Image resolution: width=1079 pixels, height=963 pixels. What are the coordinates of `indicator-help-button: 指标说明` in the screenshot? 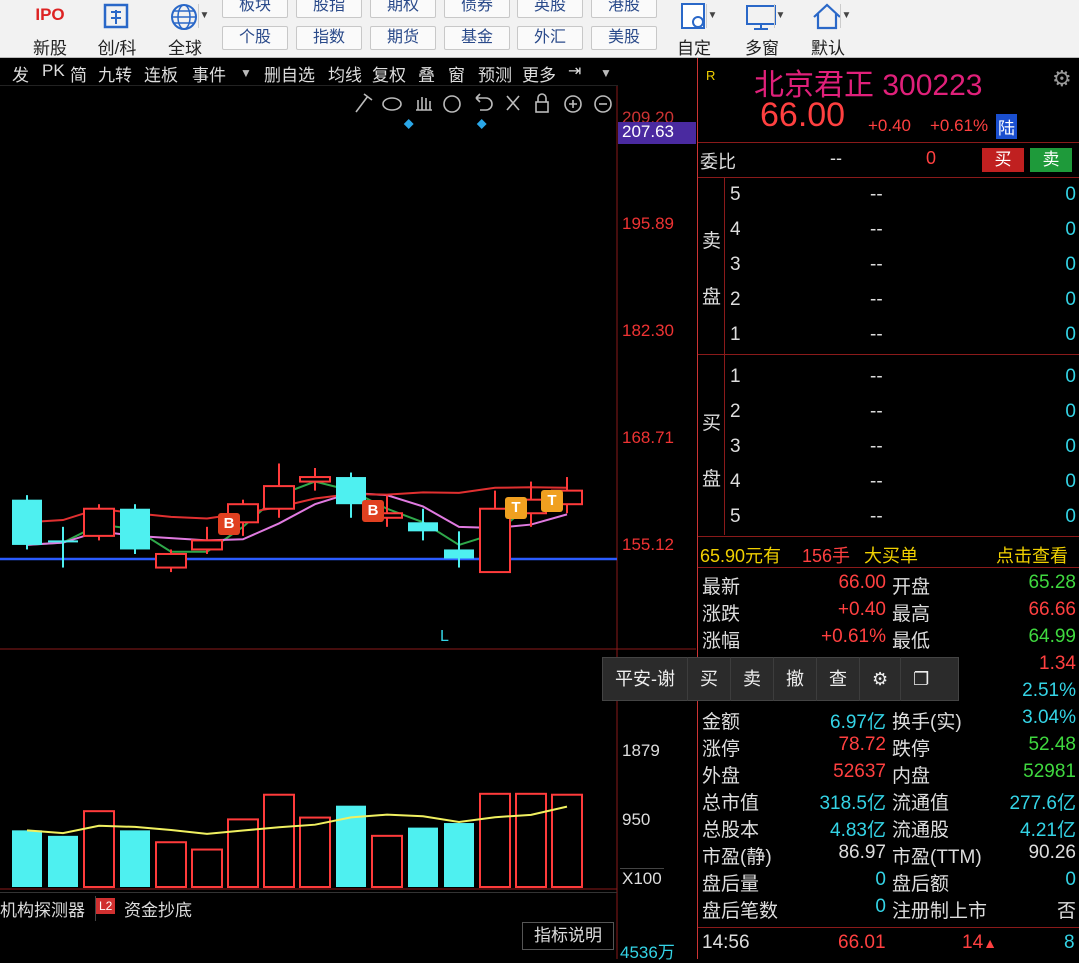 It's located at (568, 936).